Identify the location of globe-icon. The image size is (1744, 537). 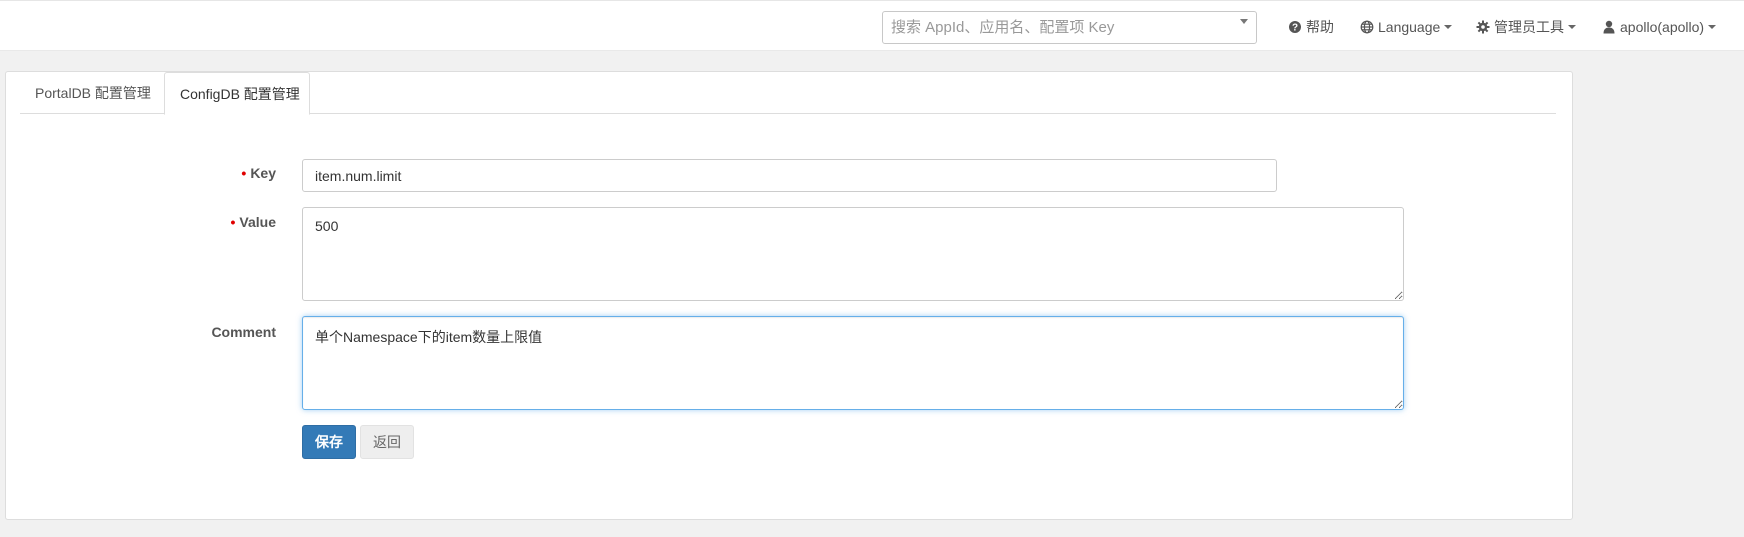
(1367, 27).